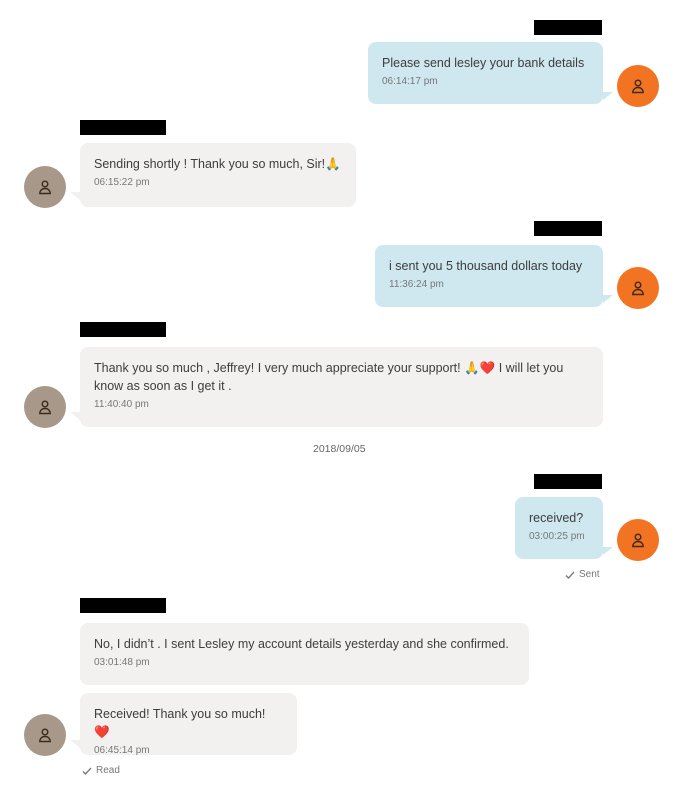  Describe the element at coordinates (122, 662) in the screenshot. I see `message-timestamp: 03:01:48 pm` at that location.